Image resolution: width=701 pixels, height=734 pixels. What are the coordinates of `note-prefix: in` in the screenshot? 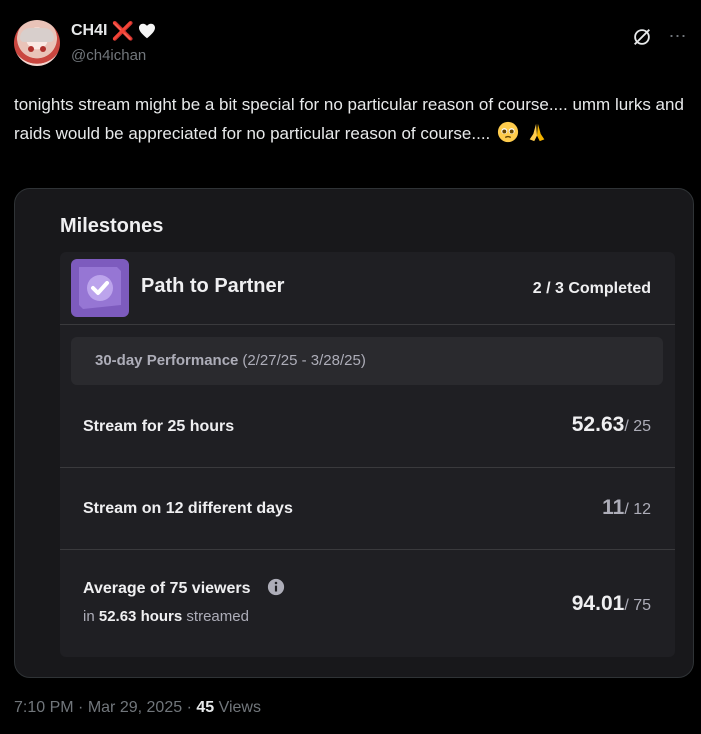 It's located at (89, 616).